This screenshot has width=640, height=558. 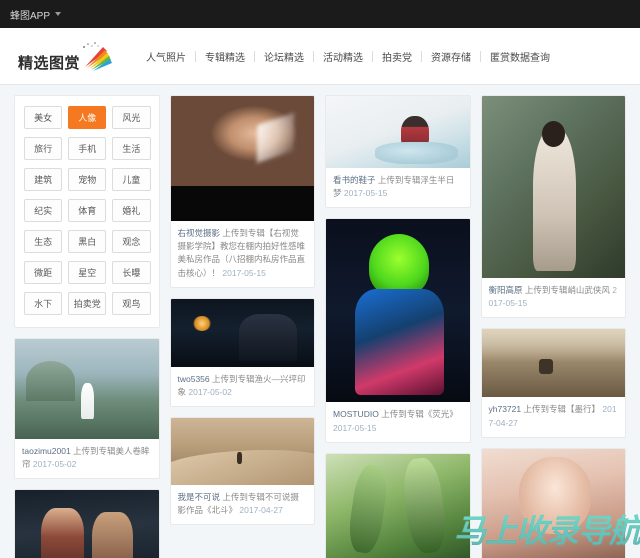 What do you see at coordinates (554, 416) in the screenshot?
I see `photo-caption: yh73721 上传到专辑【墨行】 2017-04-27` at bounding box center [554, 416].